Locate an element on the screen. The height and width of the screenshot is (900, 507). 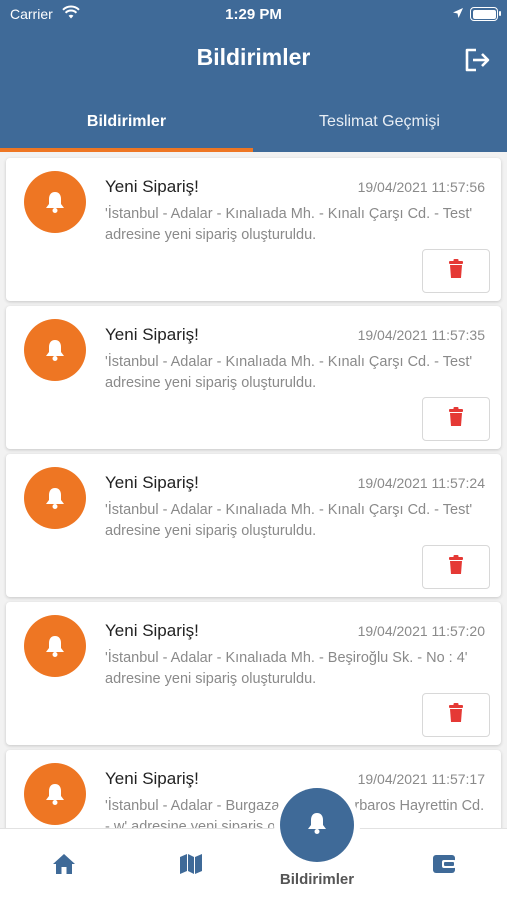
tab-delivery-history: Teslimat Geçmişi is located at coordinates (379, 126).